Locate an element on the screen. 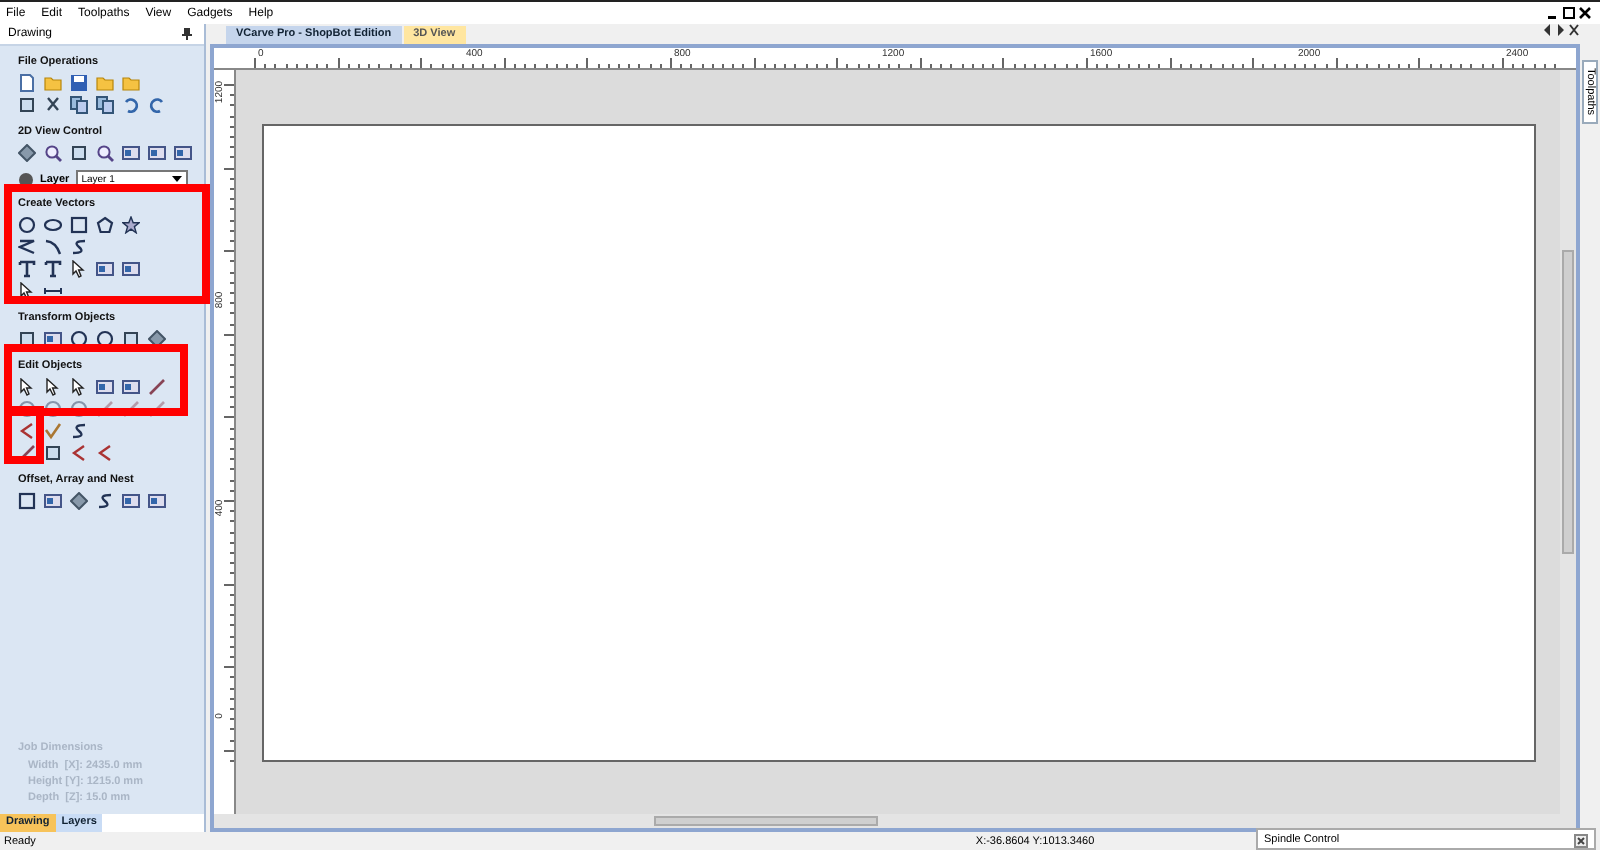  close-icon is located at coordinates (1581, 841).